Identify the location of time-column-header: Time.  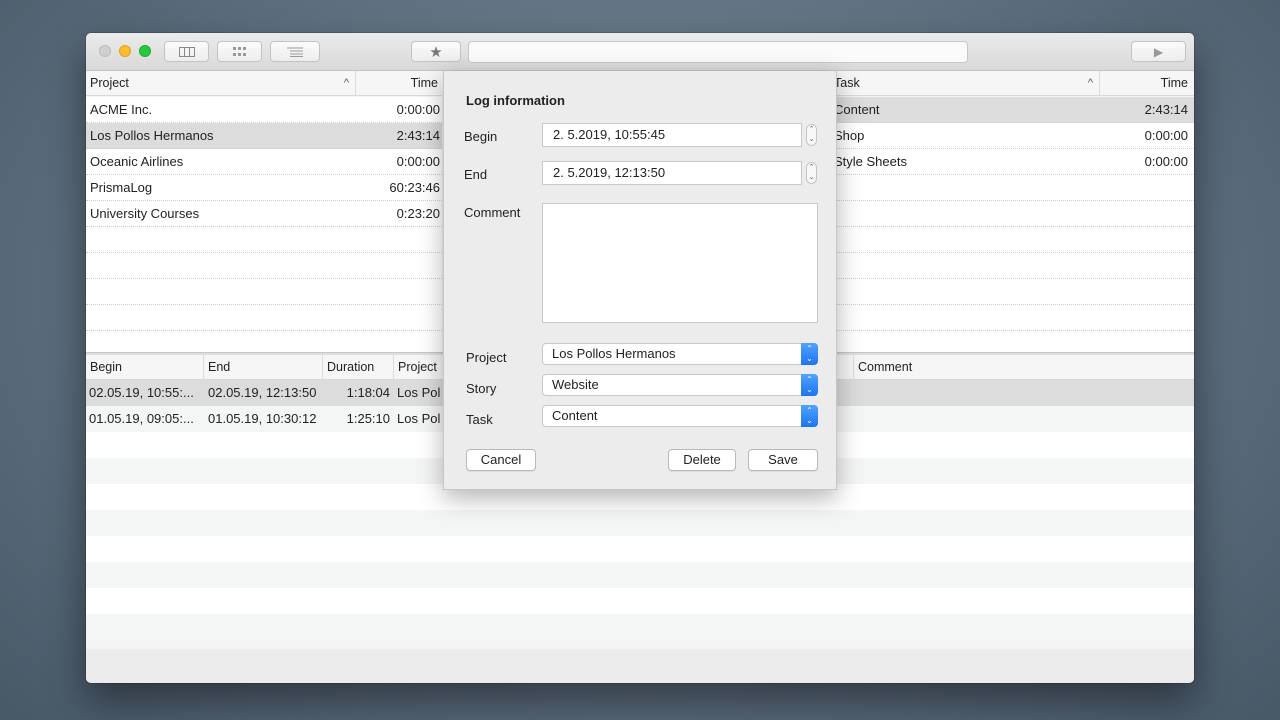
(399, 83).